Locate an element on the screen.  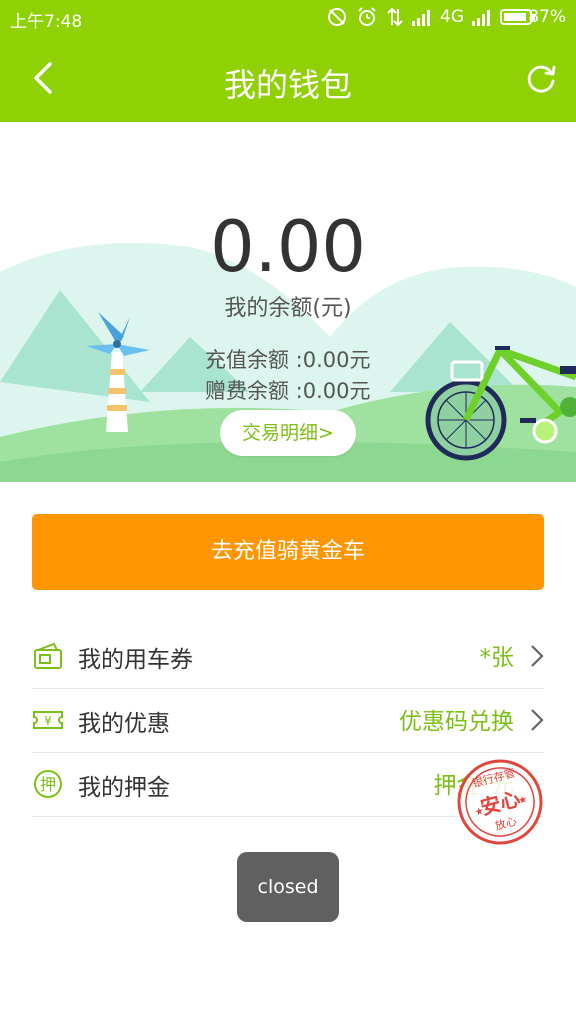
menu-value: 优惠码兑换 is located at coordinates (456, 722).